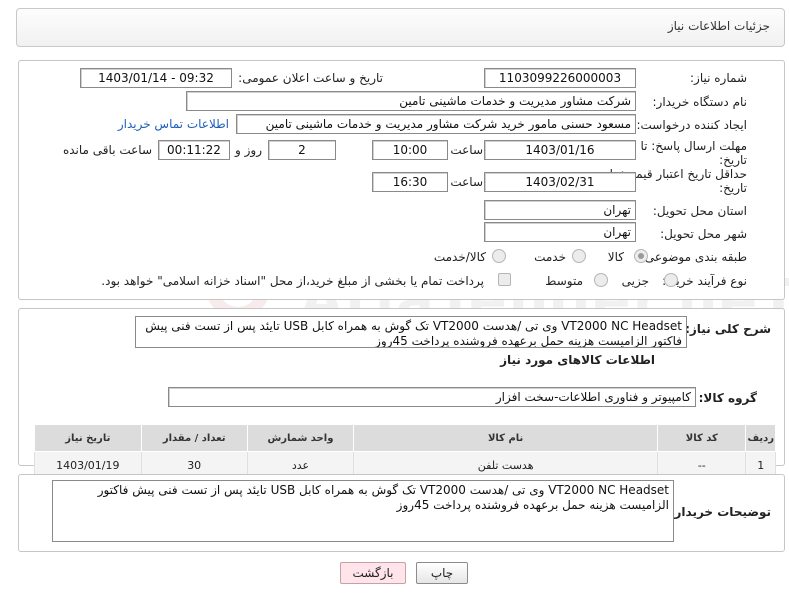 The width and height of the screenshot is (789, 598). What do you see at coordinates (564, 281) in the screenshot?
I see `process-option-medium: متوسط` at bounding box center [564, 281].